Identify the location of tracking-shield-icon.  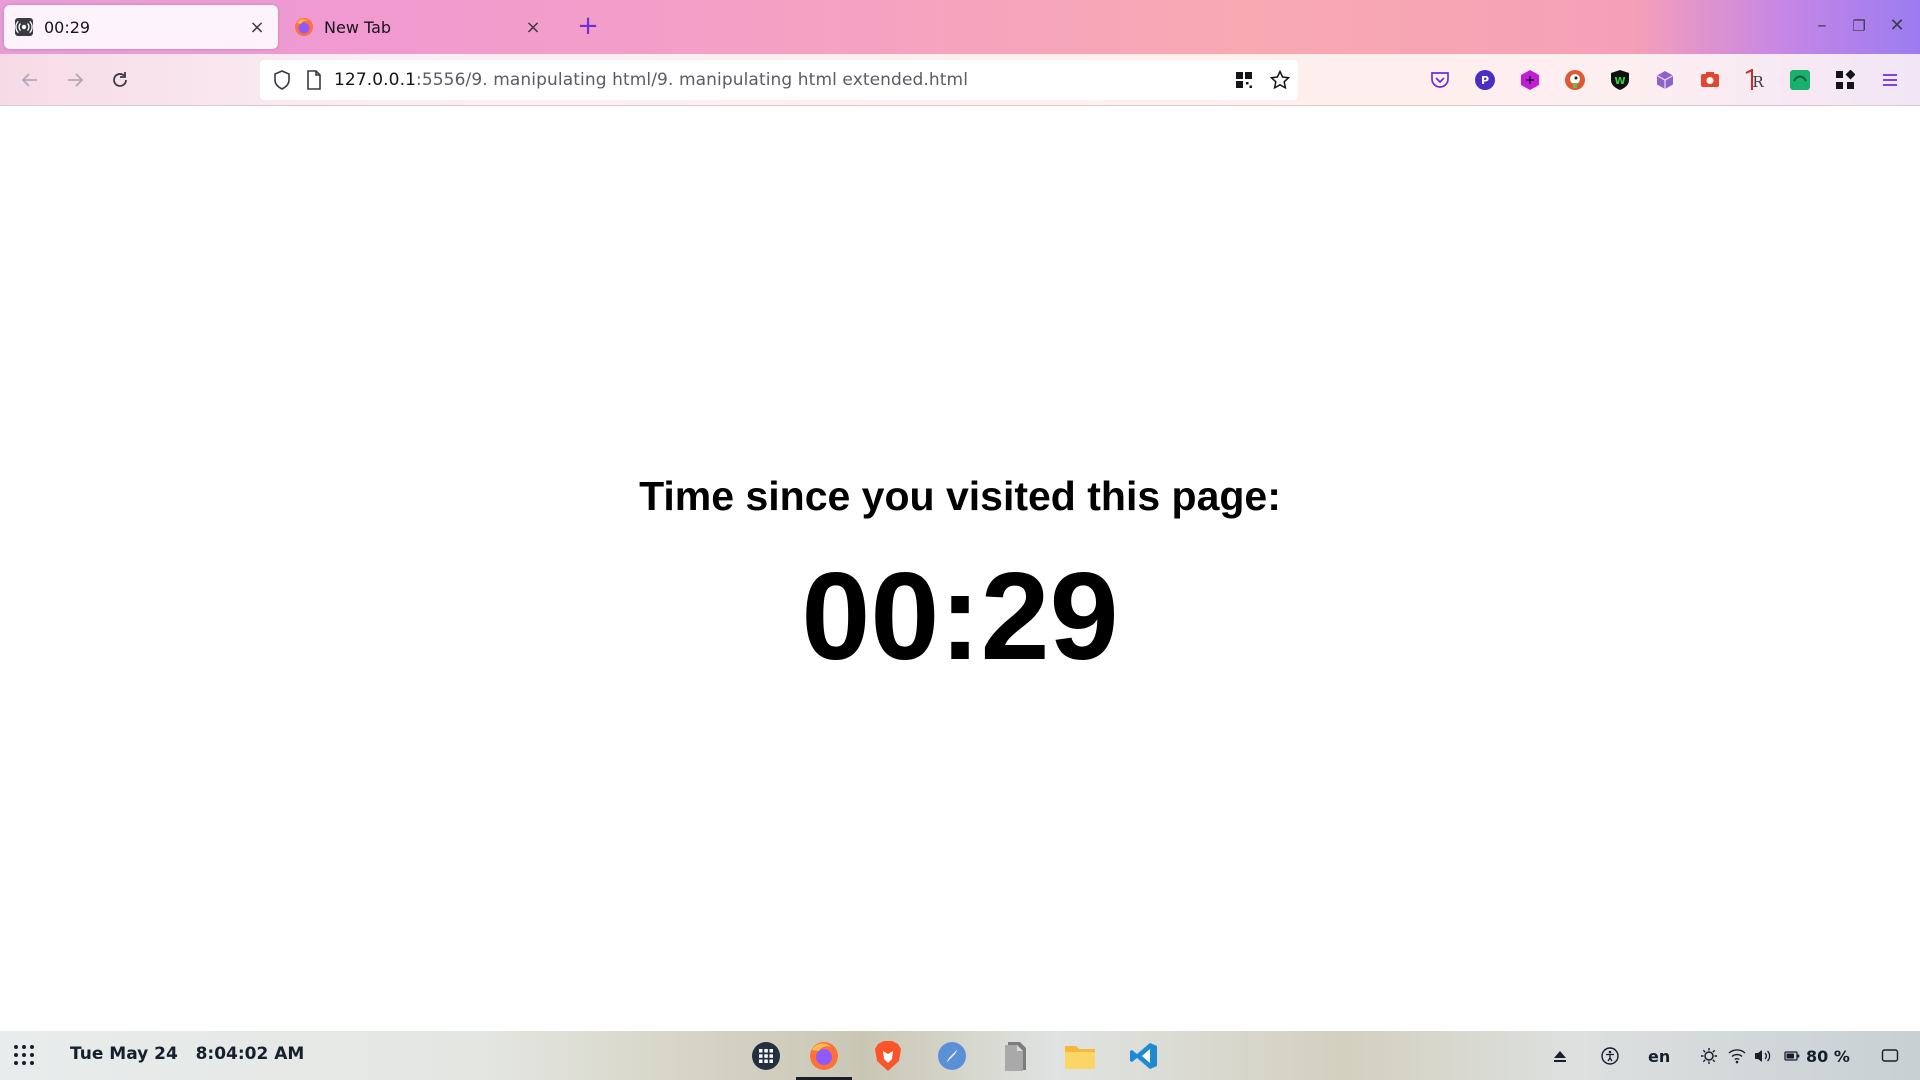
(282, 80).